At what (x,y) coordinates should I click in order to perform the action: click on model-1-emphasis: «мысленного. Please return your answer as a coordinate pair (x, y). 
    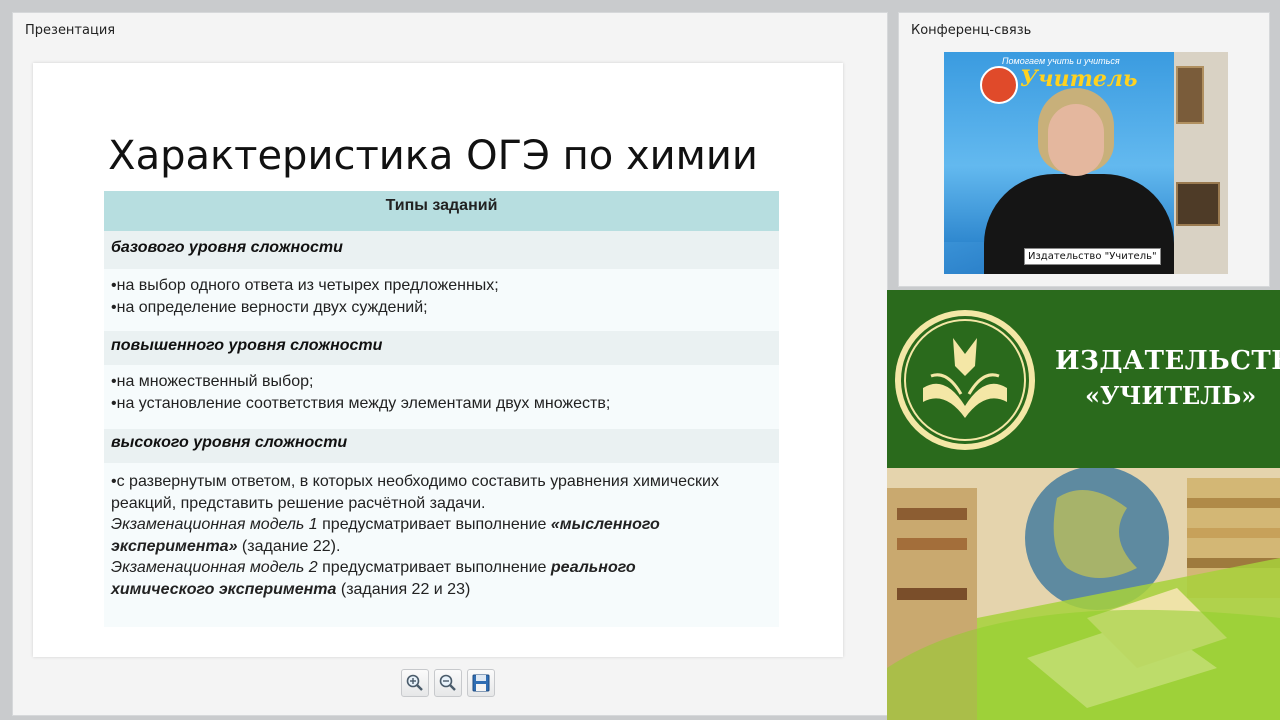
    Looking at the image, I should click on (605, 524).